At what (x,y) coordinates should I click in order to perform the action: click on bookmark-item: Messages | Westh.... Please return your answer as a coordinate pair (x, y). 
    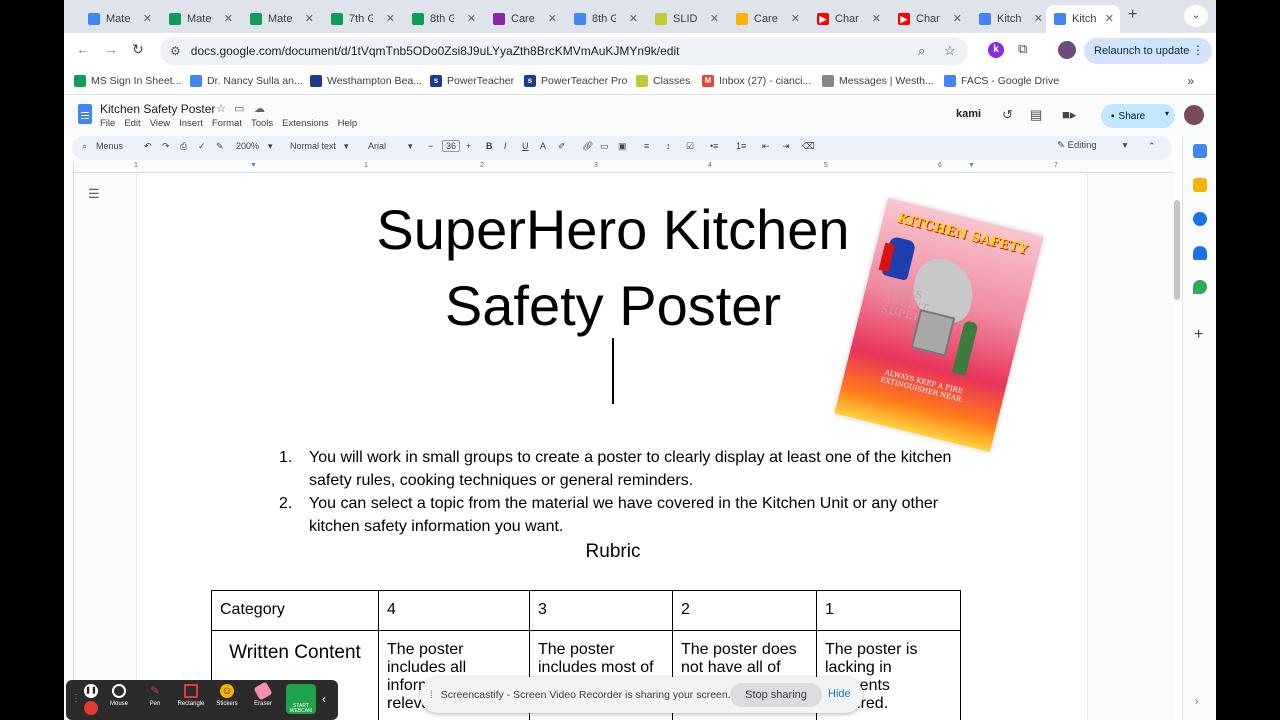
    Looking at the image, I should click on (878, 81).